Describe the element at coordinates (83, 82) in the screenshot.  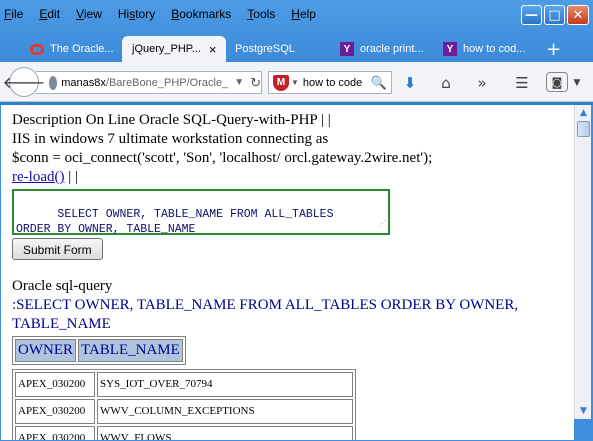
I see `url-host: manas8x` at that location.